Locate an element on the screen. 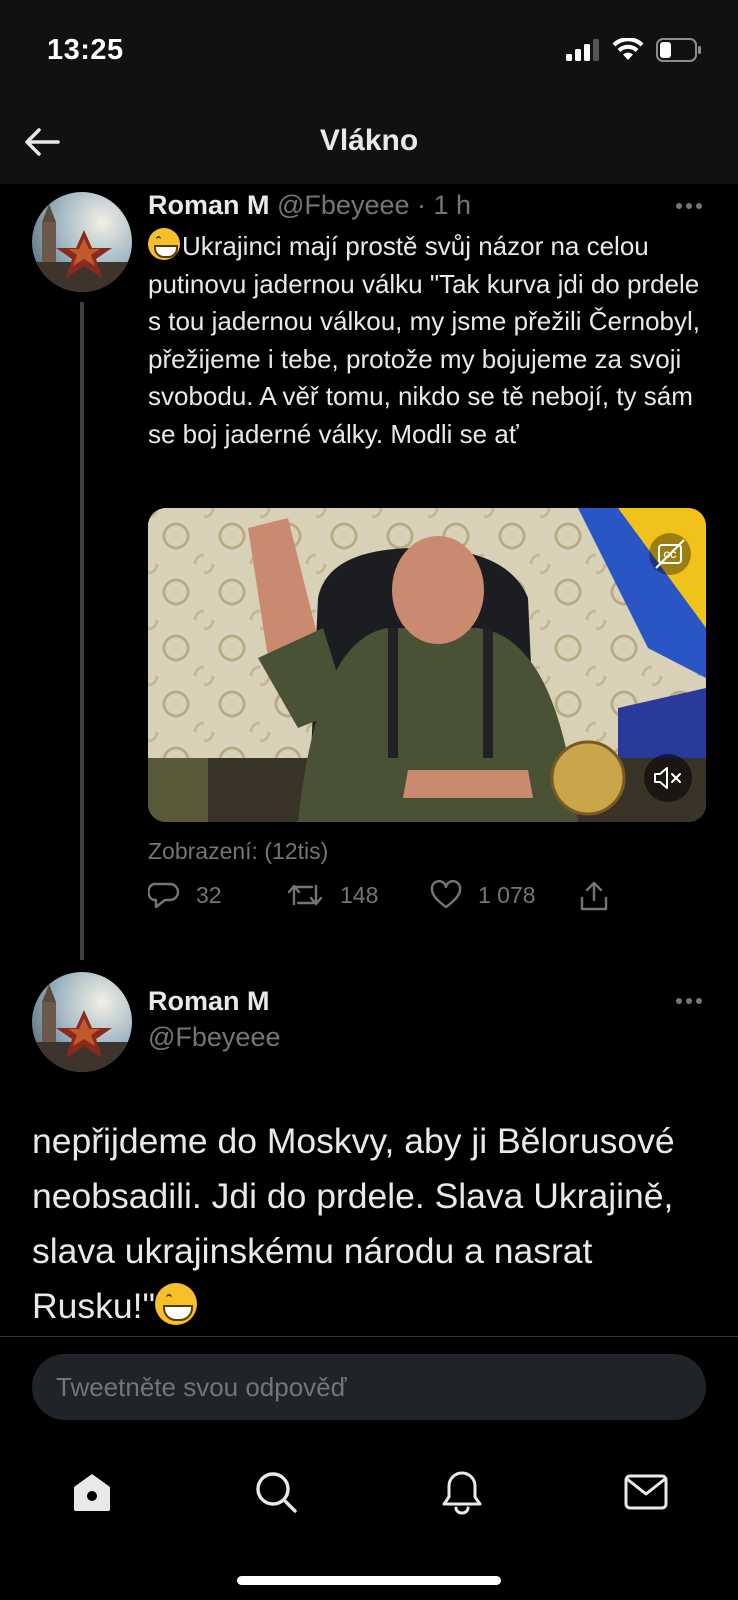 The height and width of the screenshot is (1600, 738). wifi-icon is located at coordinates (628, 49).